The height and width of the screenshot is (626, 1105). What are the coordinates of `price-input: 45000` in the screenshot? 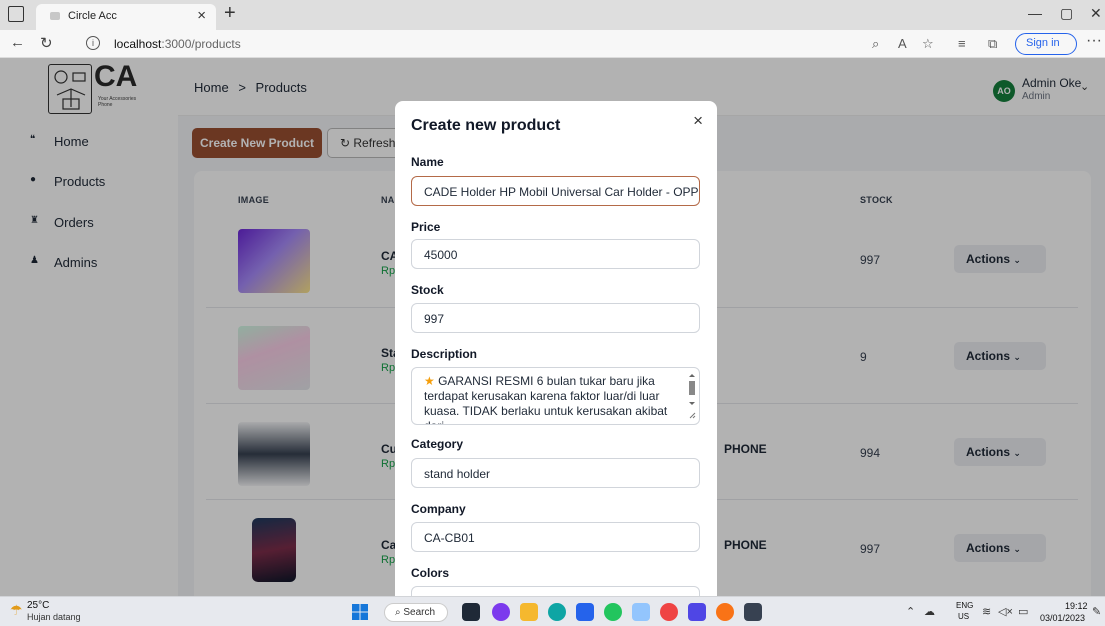 It's located at (555, 254).